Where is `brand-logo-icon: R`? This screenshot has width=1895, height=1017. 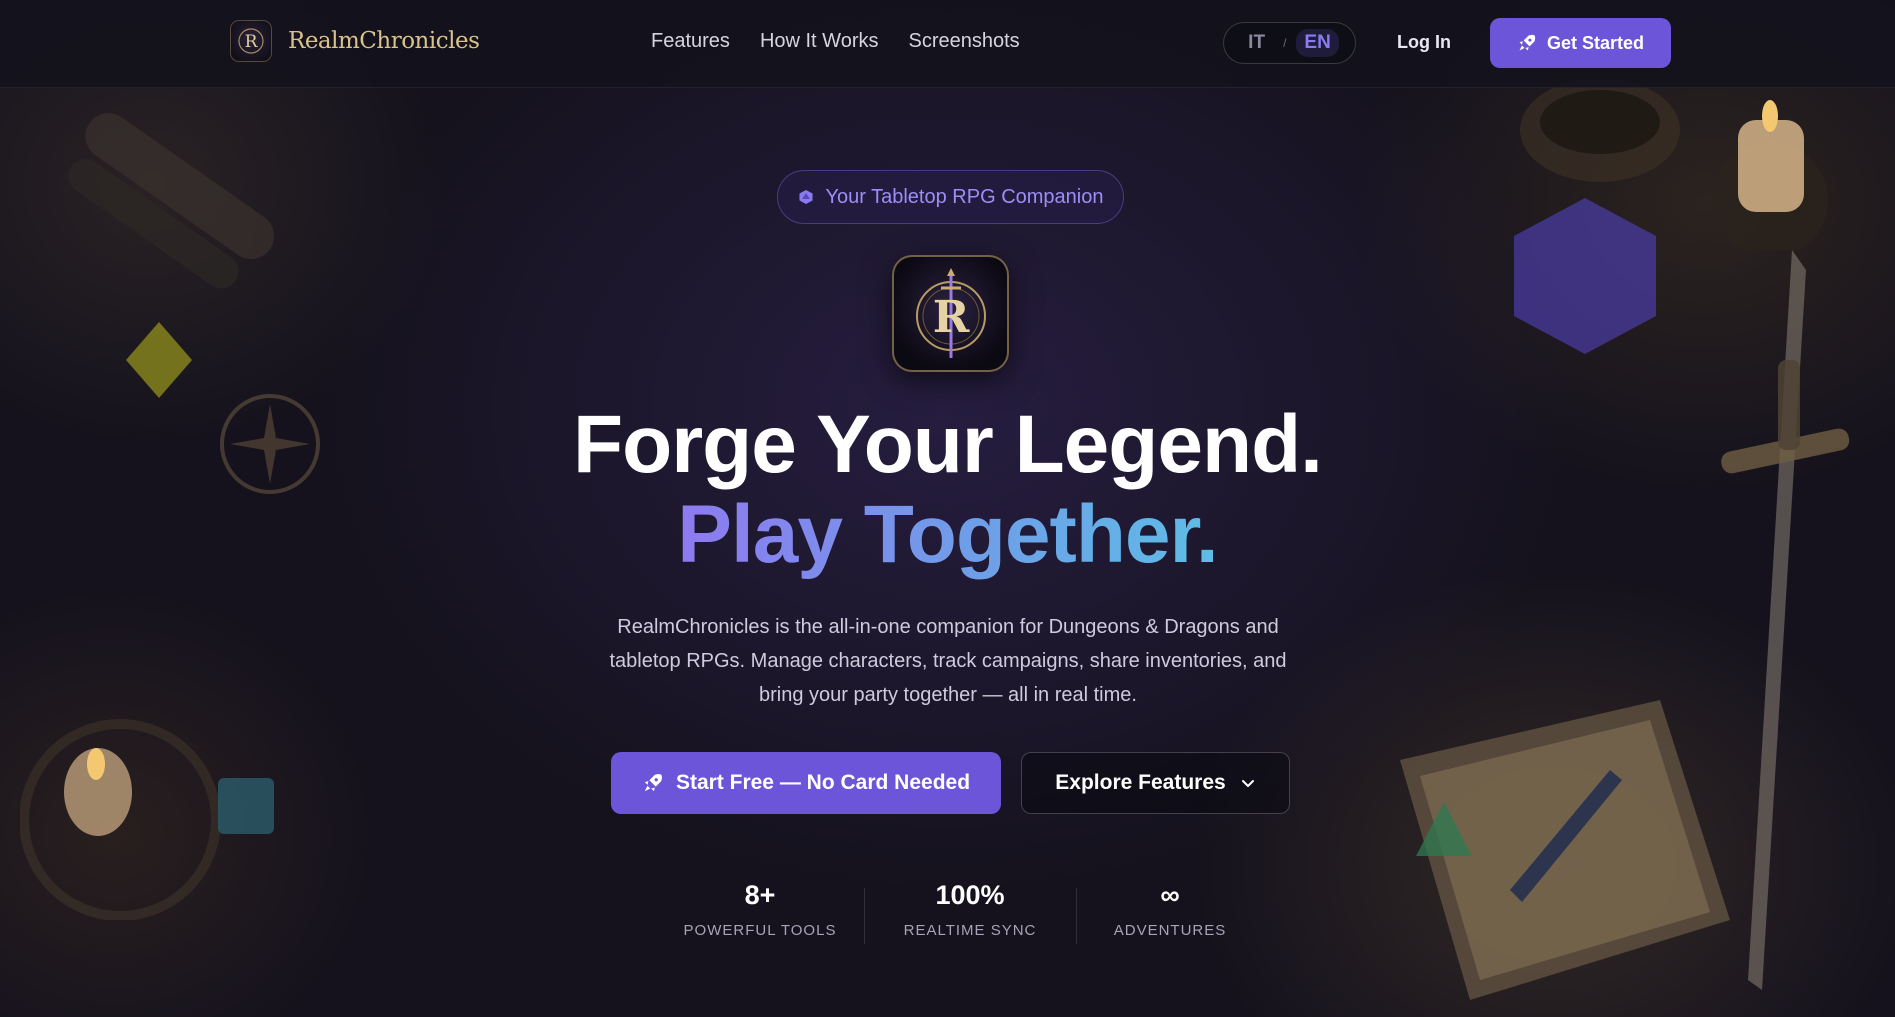 brand-logo-icon: R is located at coordinates (251, 41).